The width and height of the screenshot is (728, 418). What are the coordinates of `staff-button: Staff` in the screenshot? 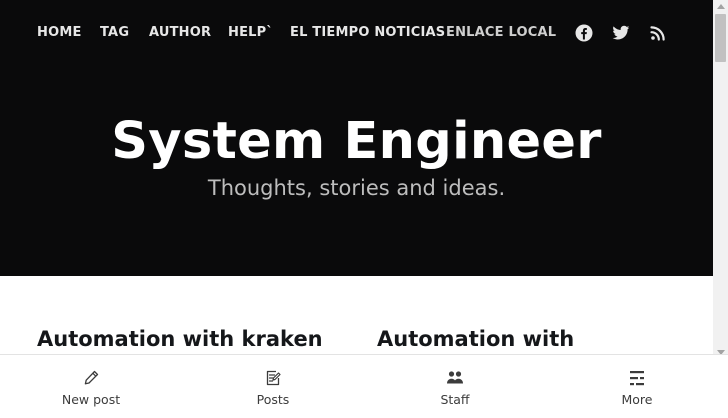 It's located at (455, 386).